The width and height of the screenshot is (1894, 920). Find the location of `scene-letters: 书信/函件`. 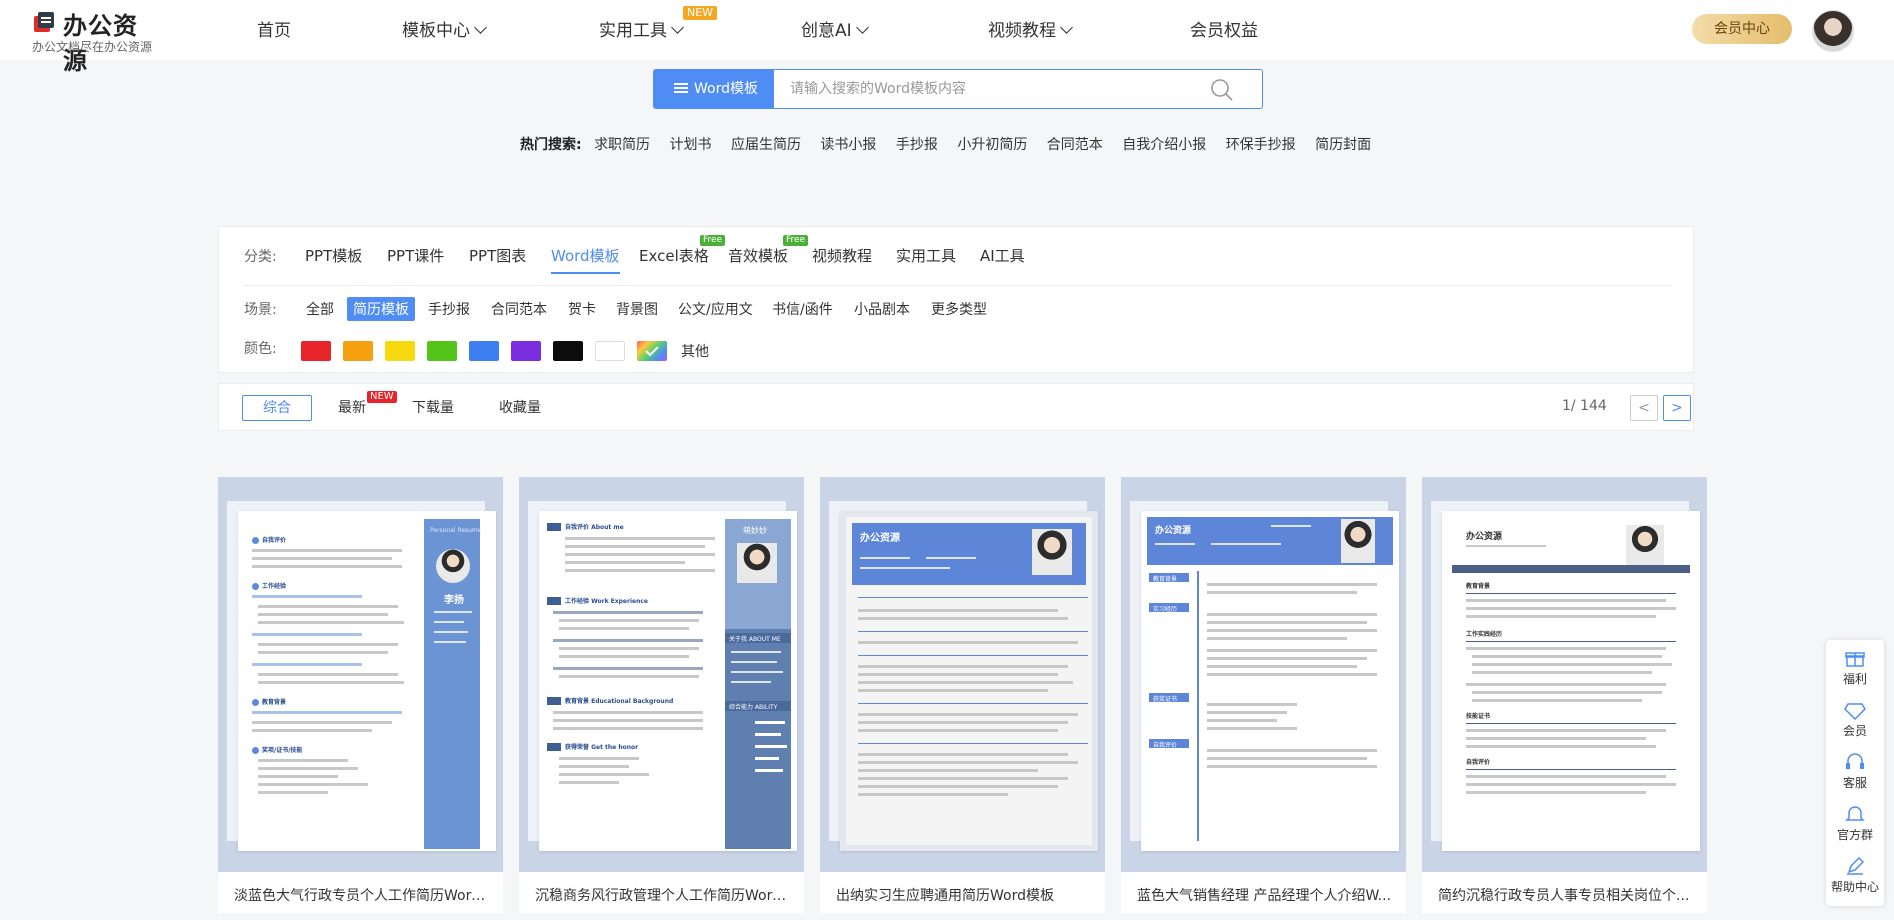

scene-letters: 书信/函件 is located at coordinates (802, 309).